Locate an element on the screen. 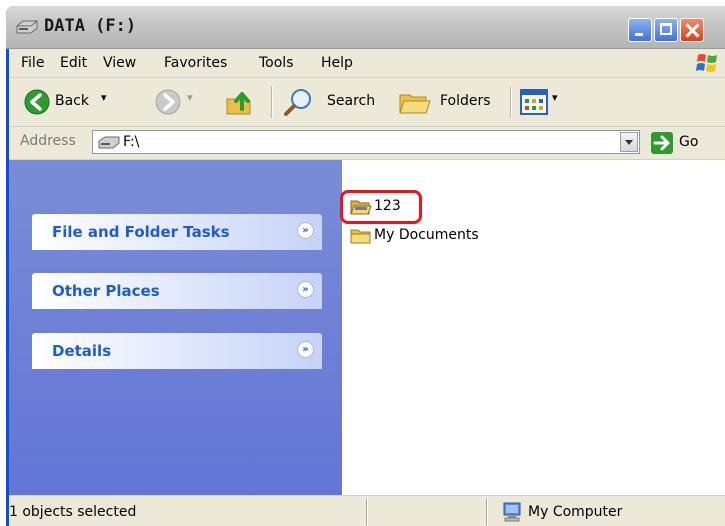  details-panel: Details » is located at coordinates (177, 351).